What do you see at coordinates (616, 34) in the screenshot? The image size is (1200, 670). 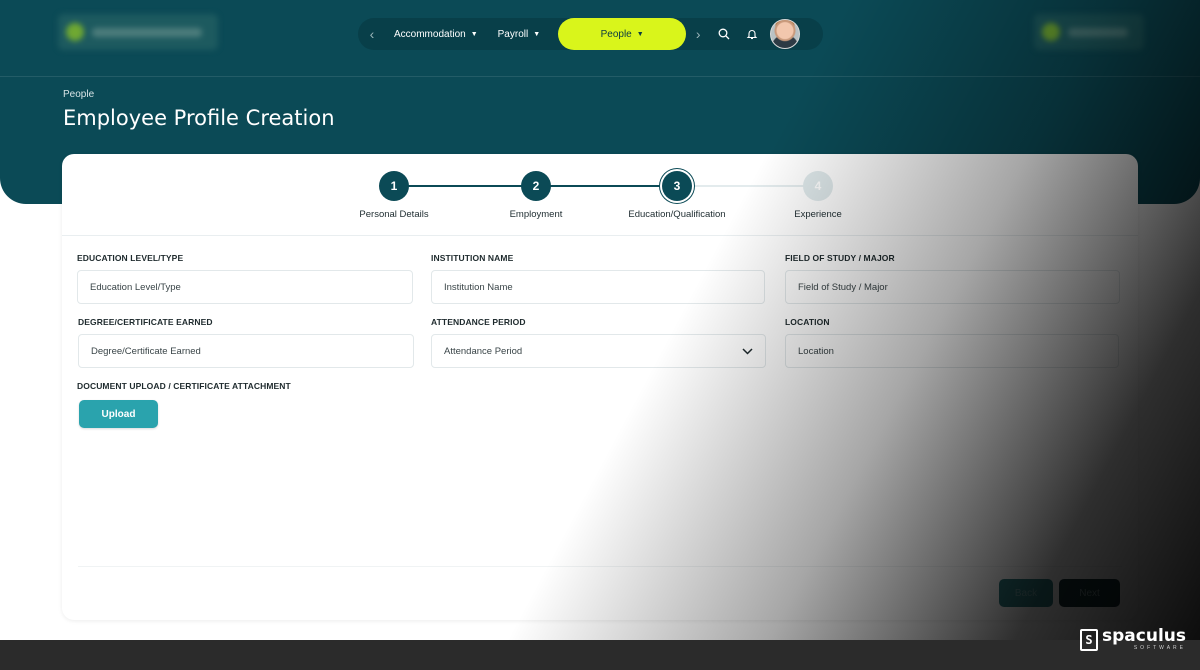 I see `nav-item-label: People` at bounding box center [616, 34].